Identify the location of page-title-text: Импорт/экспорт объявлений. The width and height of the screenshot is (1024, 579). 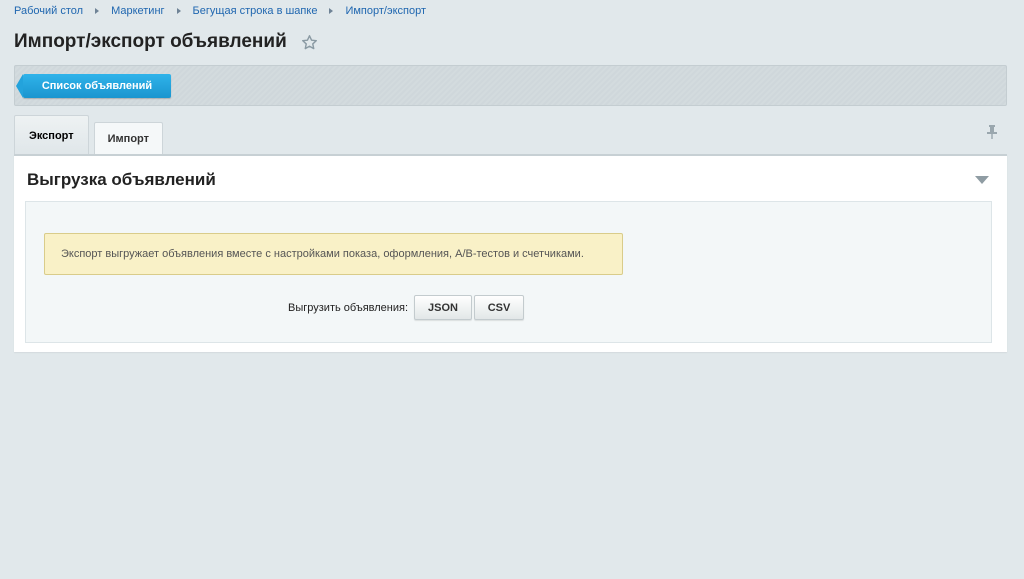
(150, 41).